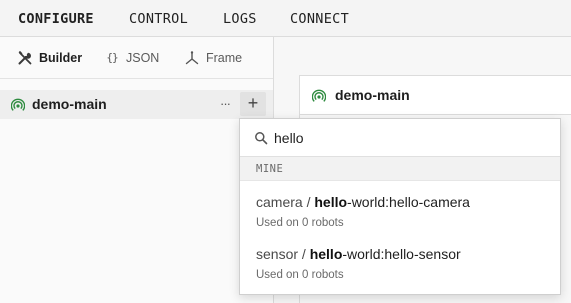 The image size is (571, 303). Describe the element at coordinates (408, 202) in the screenshot. I see `option-rest: -world:hello-camera` at that location.